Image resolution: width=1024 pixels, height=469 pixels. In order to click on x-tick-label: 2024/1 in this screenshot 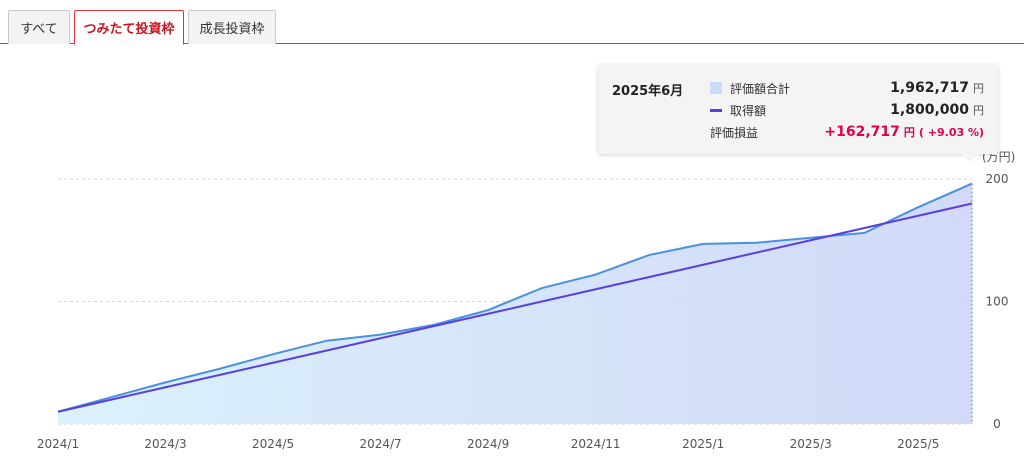, I will do `click(58, 444)`.